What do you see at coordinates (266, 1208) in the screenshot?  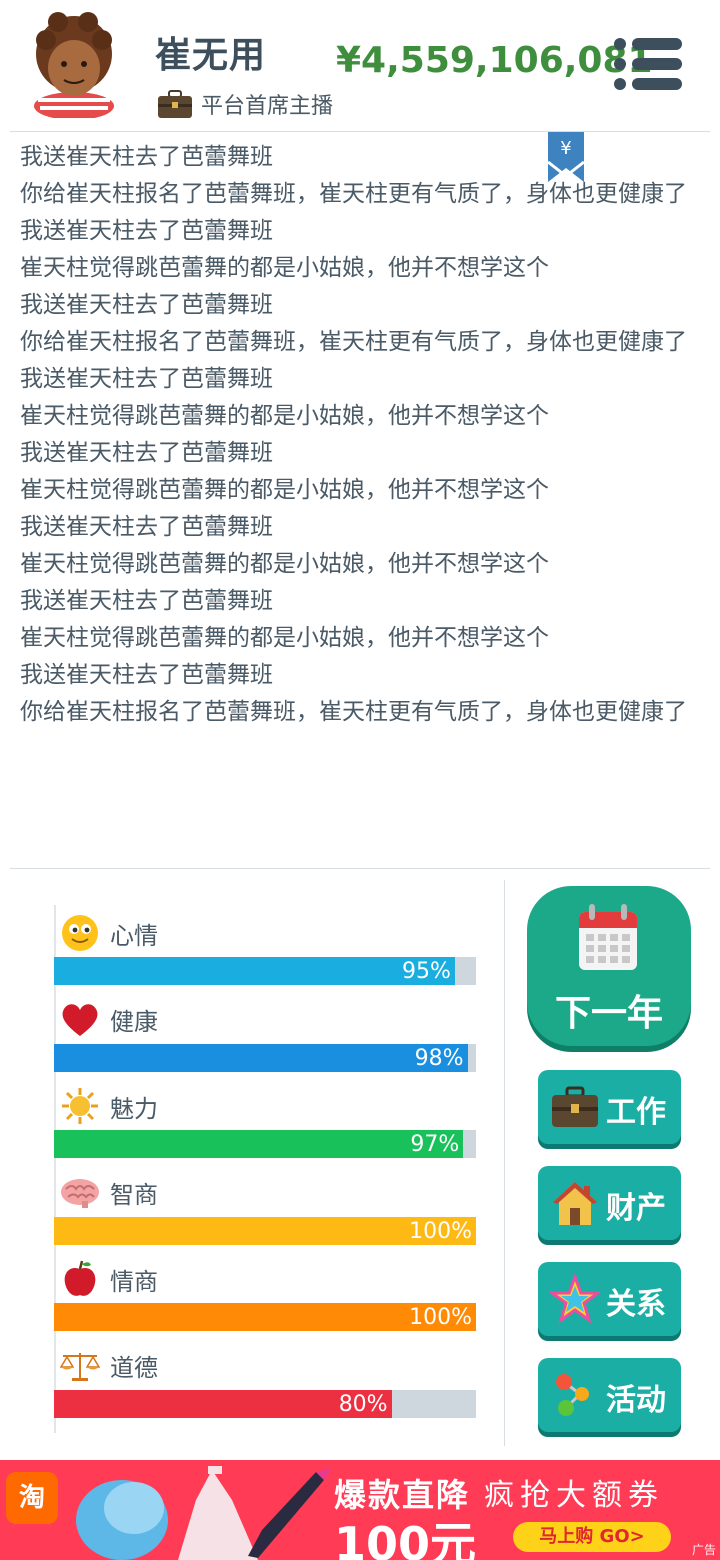 I see `stat-row: 智商 100%` at bounding box center [266, 1208].